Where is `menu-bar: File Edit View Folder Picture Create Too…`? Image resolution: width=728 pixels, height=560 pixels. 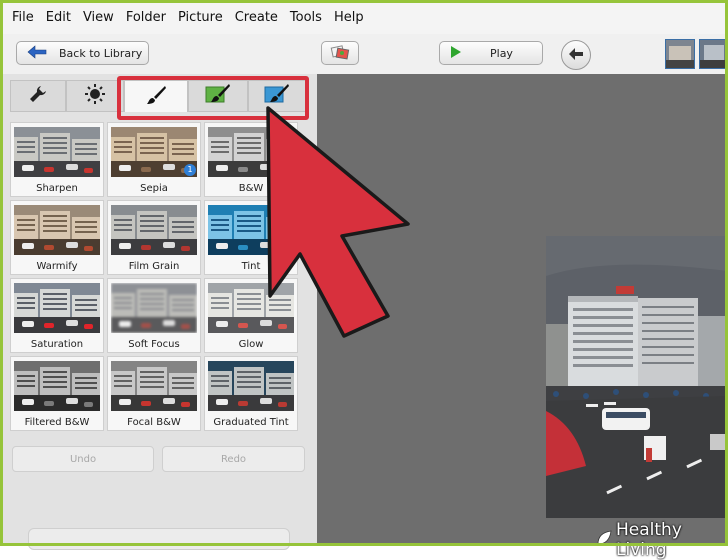 menu-bar: File Edit View Folder Picture Create Too… is located at coordinates (364, 17).